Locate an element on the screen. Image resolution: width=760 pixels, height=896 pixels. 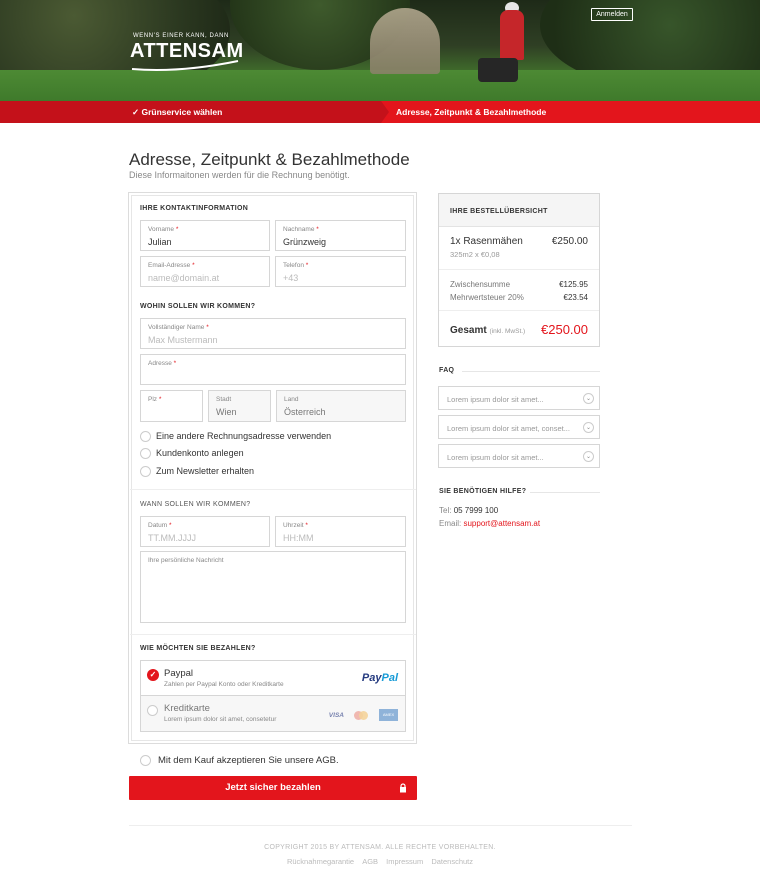
date-field: Datum * TT.MM.JJJJ is located at coordinates (205, 531).